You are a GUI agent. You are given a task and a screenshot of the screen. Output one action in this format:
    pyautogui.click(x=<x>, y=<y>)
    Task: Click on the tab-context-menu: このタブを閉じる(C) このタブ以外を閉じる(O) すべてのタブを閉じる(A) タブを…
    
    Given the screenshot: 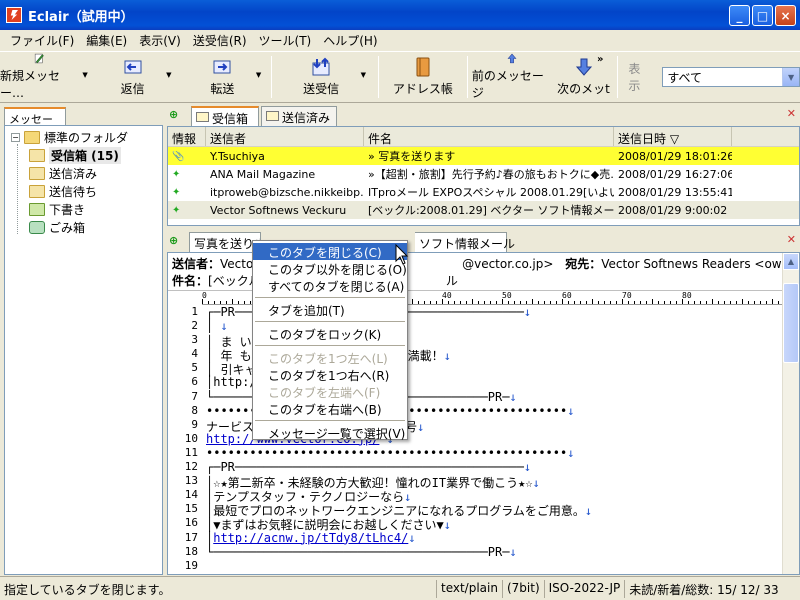 What is the action you would take?
    pyautogui.click(x=330, y=340)
    